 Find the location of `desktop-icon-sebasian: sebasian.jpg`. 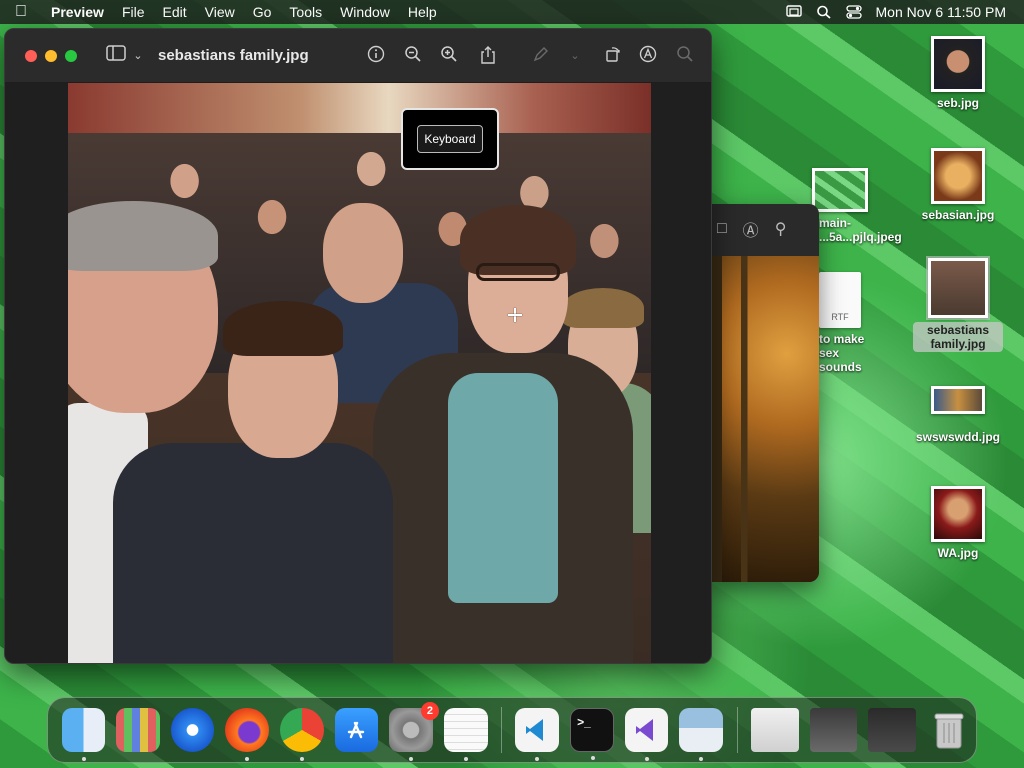

desktop-icon-sebasian: sebasian.jpg is located at coordinates (958, 185).